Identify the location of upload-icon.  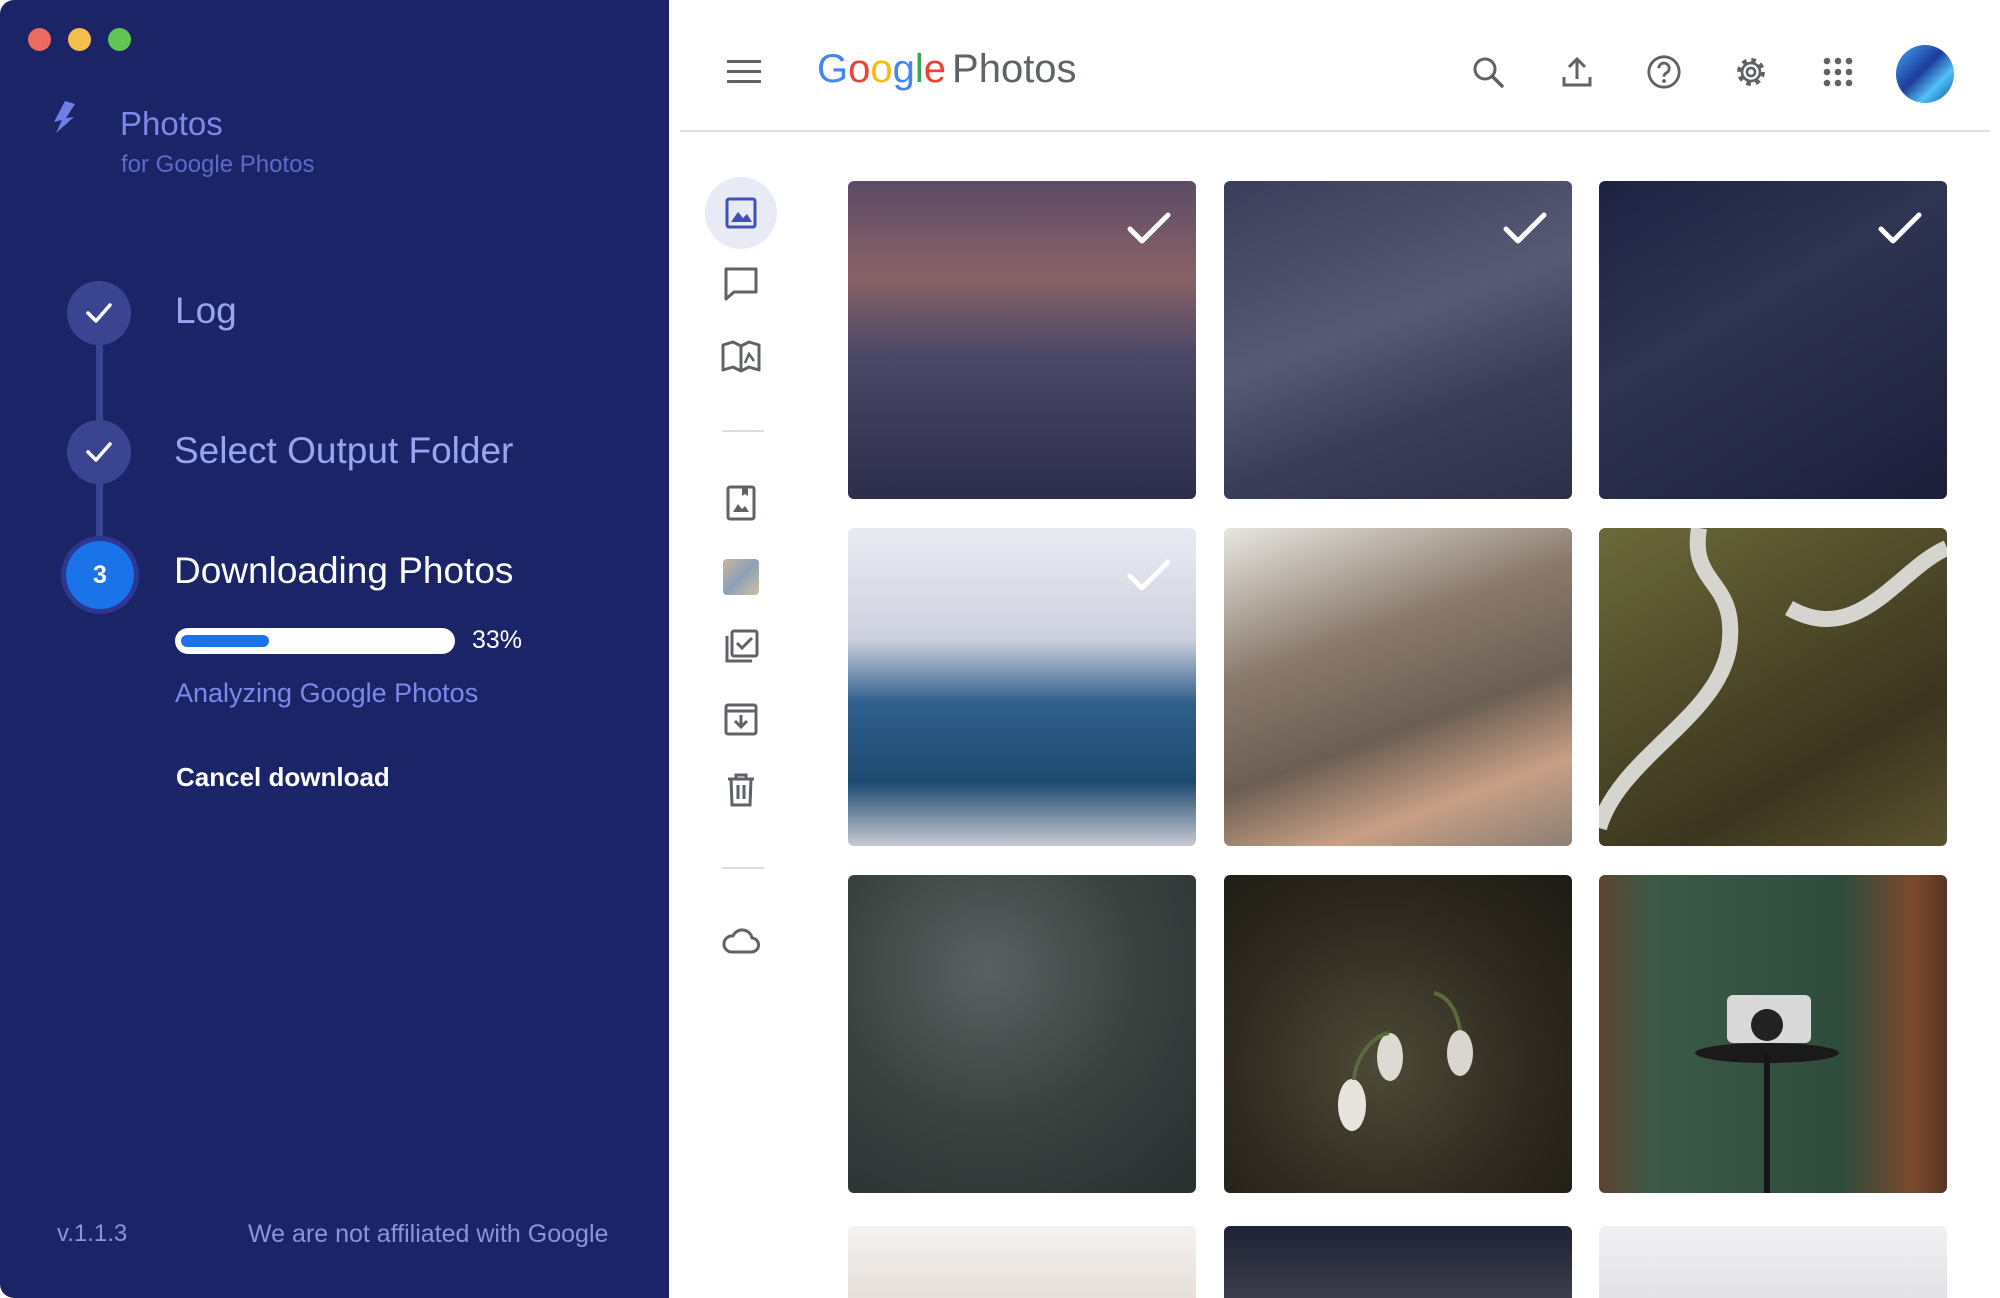
(1577, 72).